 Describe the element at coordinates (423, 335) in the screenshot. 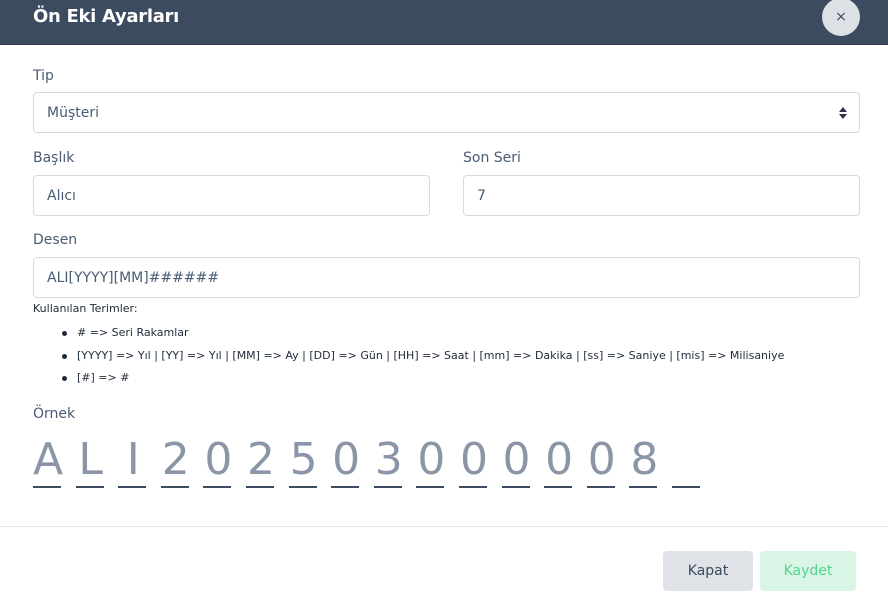

I see `terms-item: # => Seri Rakamlar` at that location.